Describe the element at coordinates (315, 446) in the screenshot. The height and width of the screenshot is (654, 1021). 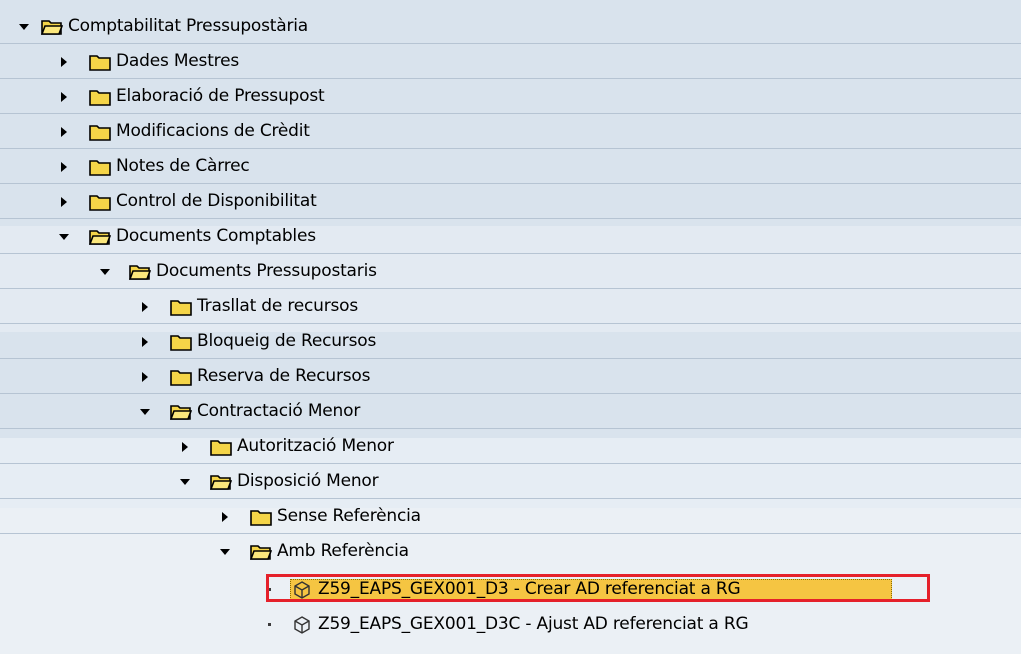
I see `tree-node-label: Autorització Menor` at that location.